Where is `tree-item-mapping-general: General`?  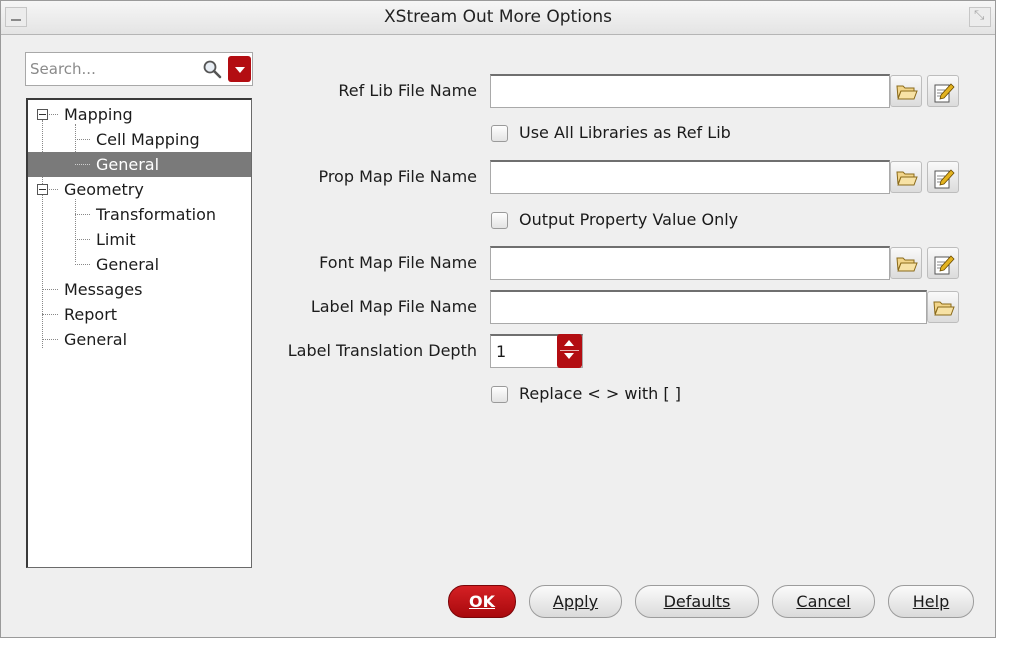
tree-item-mapping-general: General is located at coordinates (139, 164).